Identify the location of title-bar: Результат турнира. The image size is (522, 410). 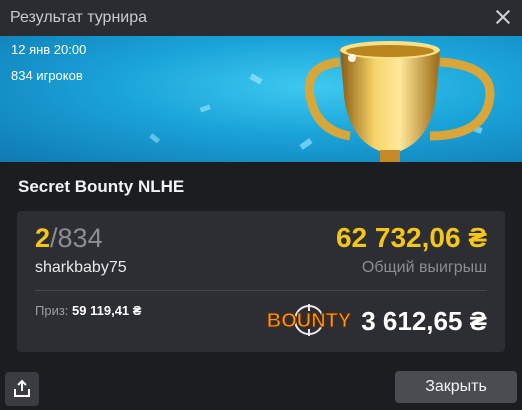
(261, 18).